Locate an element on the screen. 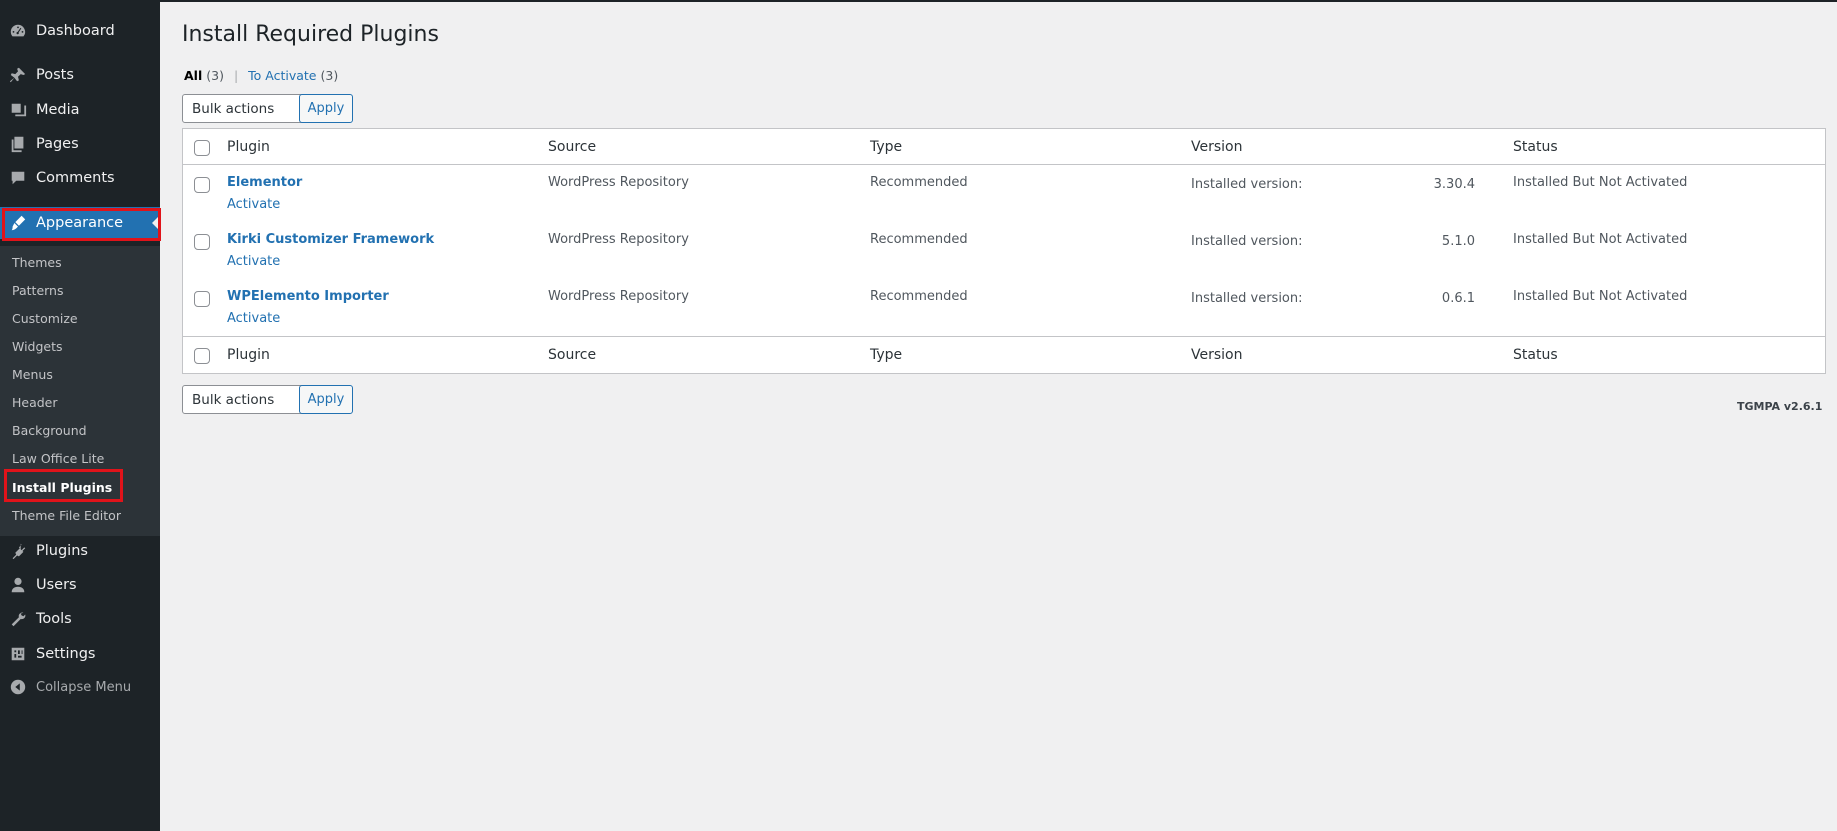 This screenshot has width=1837, height=831. menu-dashboard: Dashboard is located at coordinates (80, 31).